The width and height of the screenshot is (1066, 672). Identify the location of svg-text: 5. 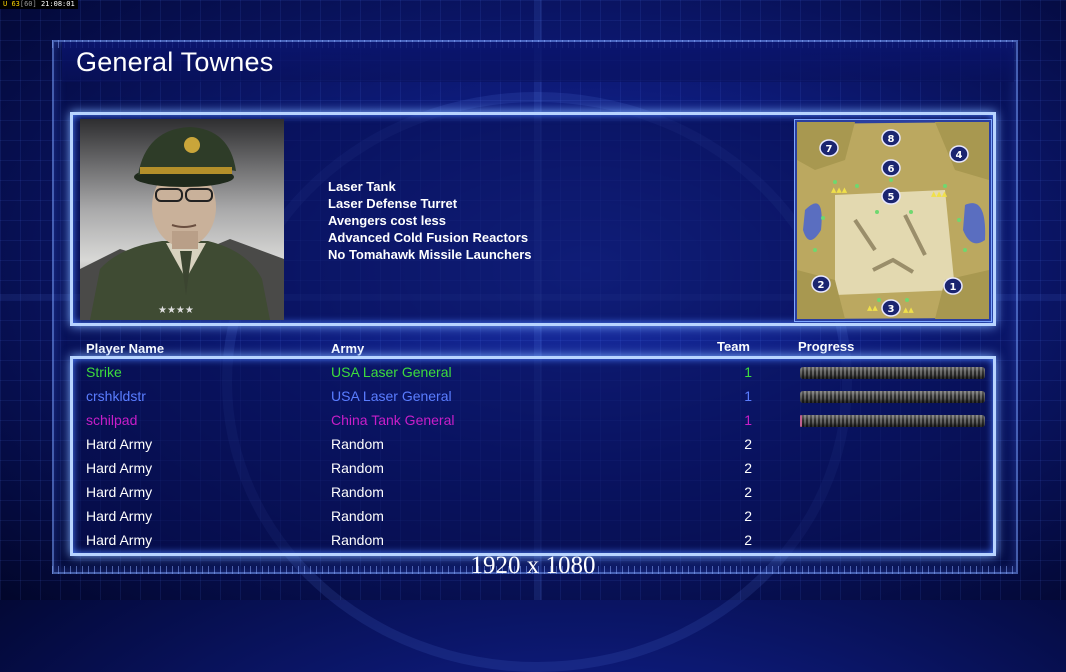
(891, 197).